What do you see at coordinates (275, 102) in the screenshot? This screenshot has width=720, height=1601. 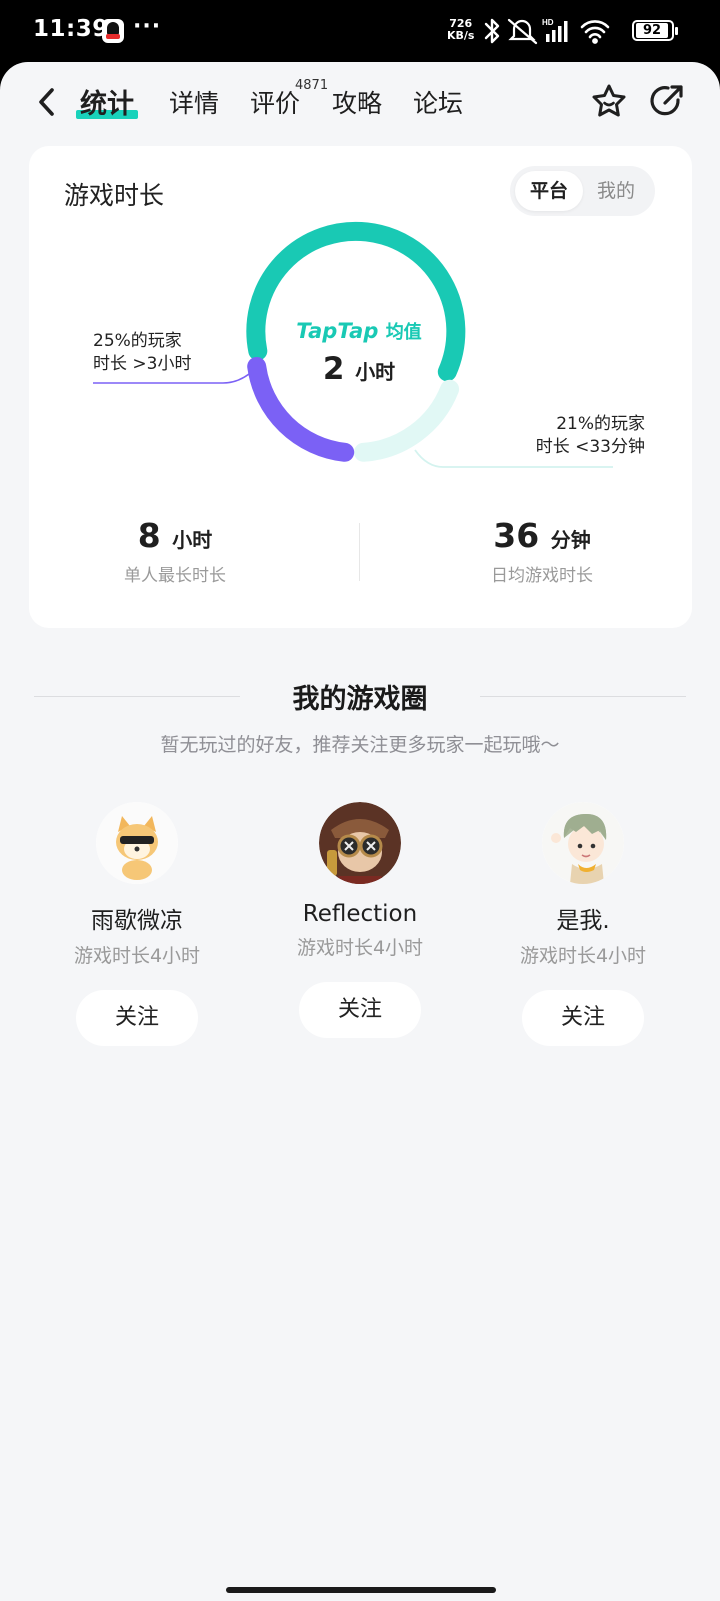 I see `tab-reviews: 评价` at bounding box center [275, 102].